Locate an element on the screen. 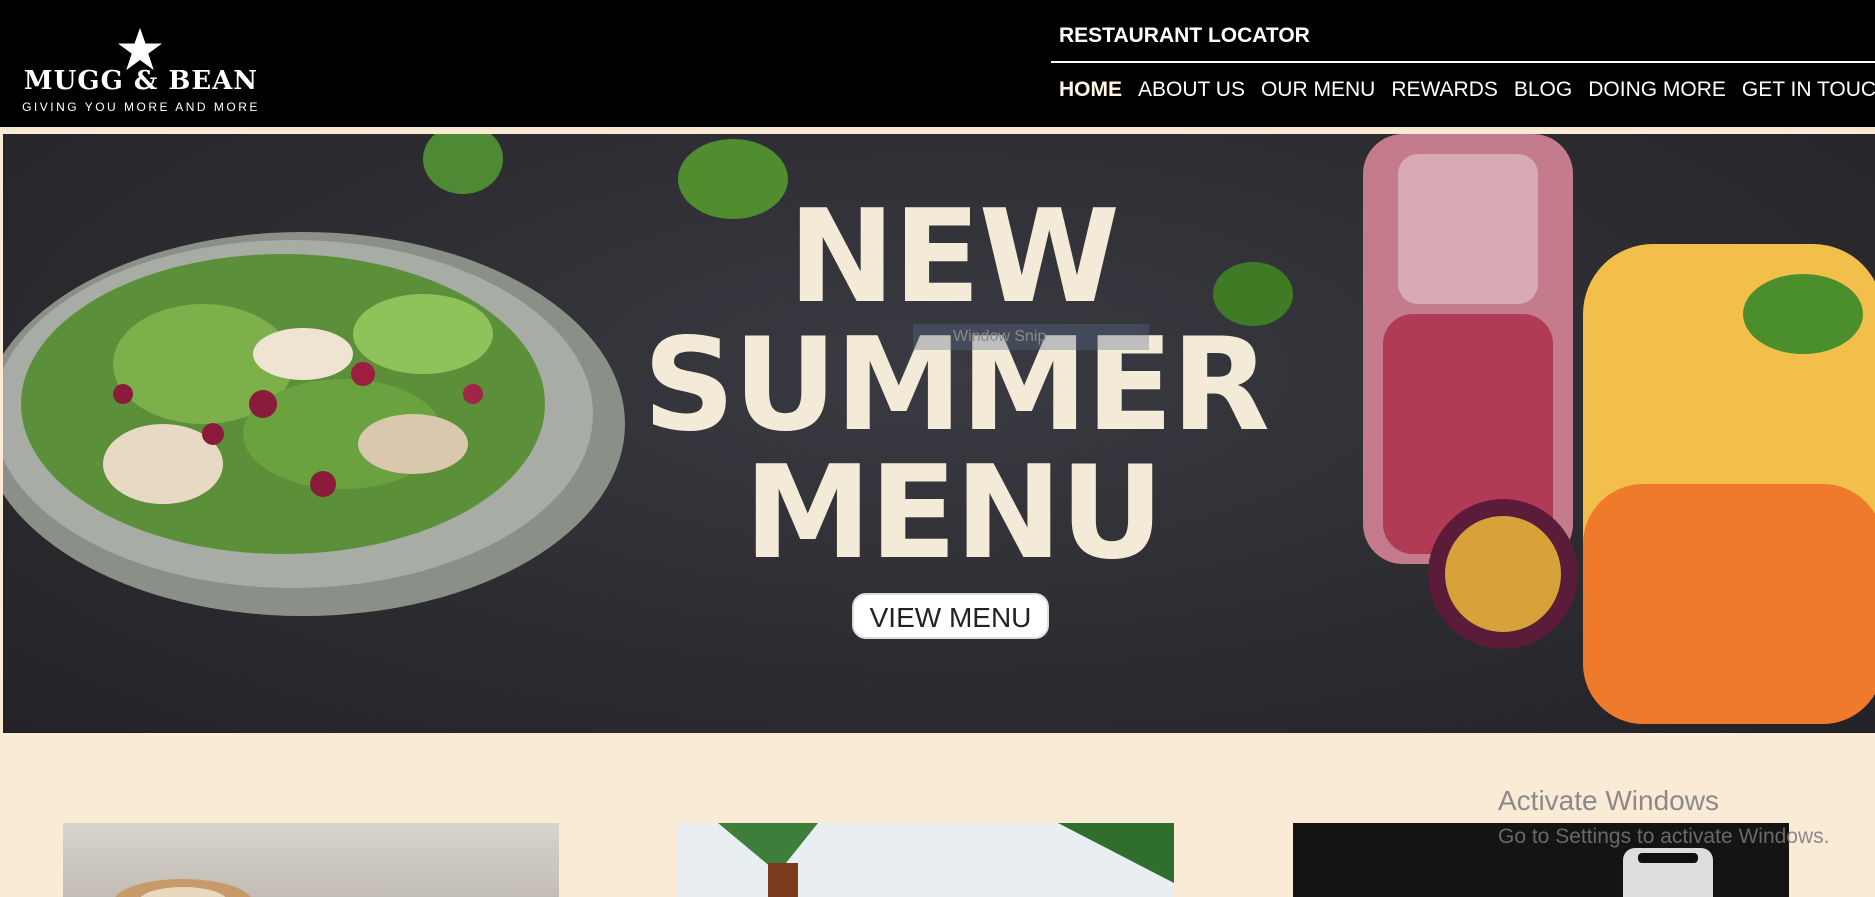 The height and width of the screenshot is (897, 1875). salad-plate-image is located at coordinates (314, 424).